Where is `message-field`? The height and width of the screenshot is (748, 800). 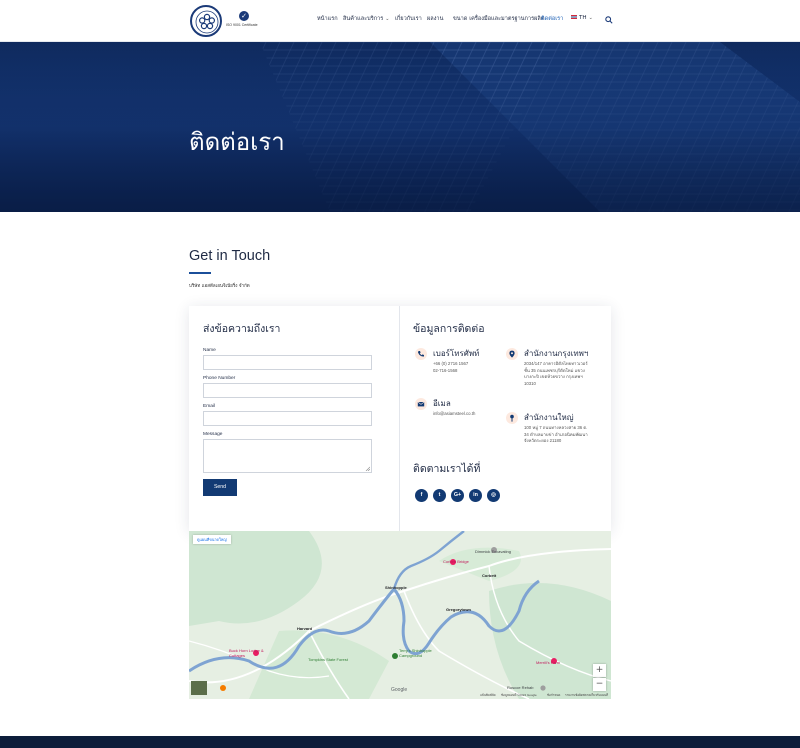 message-field is located at coordinates (287, 456).